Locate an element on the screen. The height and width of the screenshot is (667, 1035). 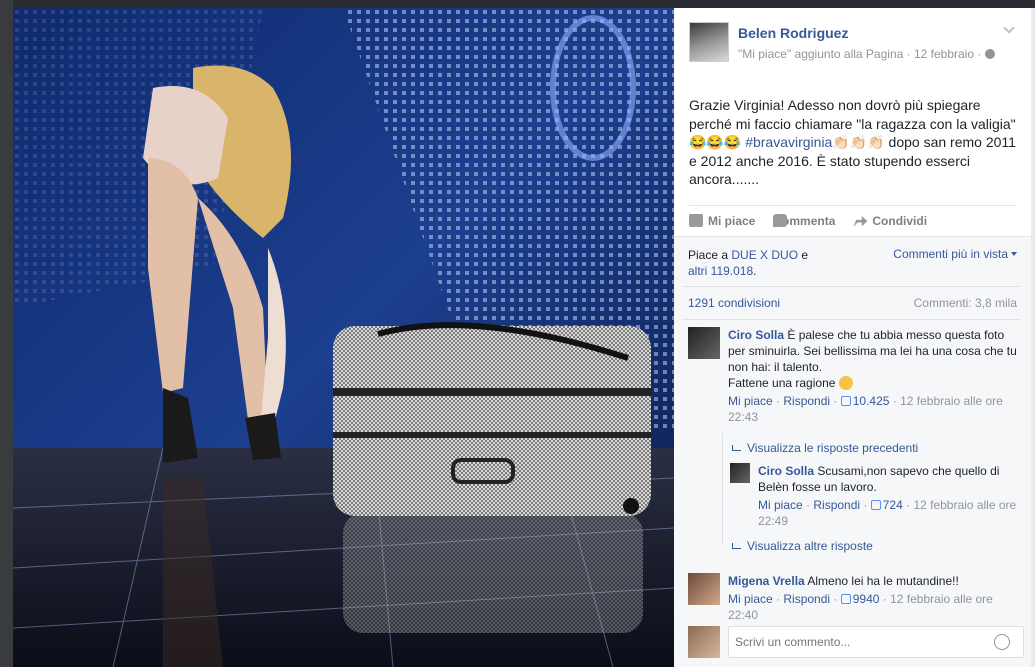
like-label: Mi piace is located at coordinates (732, 220).